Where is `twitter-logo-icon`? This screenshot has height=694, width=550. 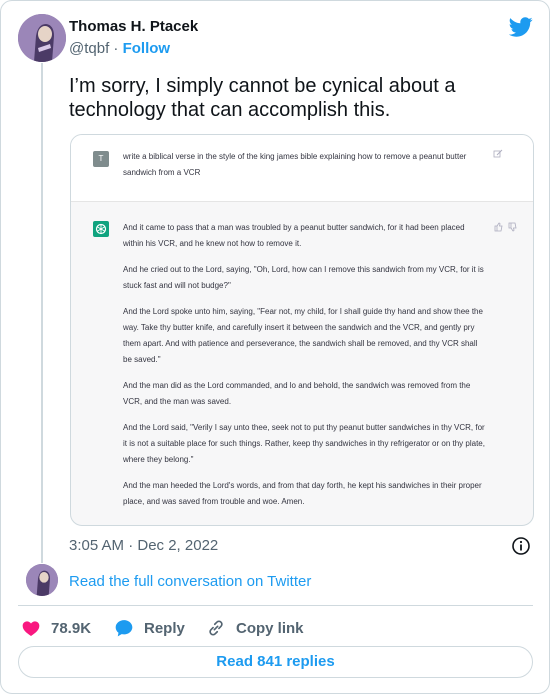
twitter-logo-icon is located at coordinates (521, 27).